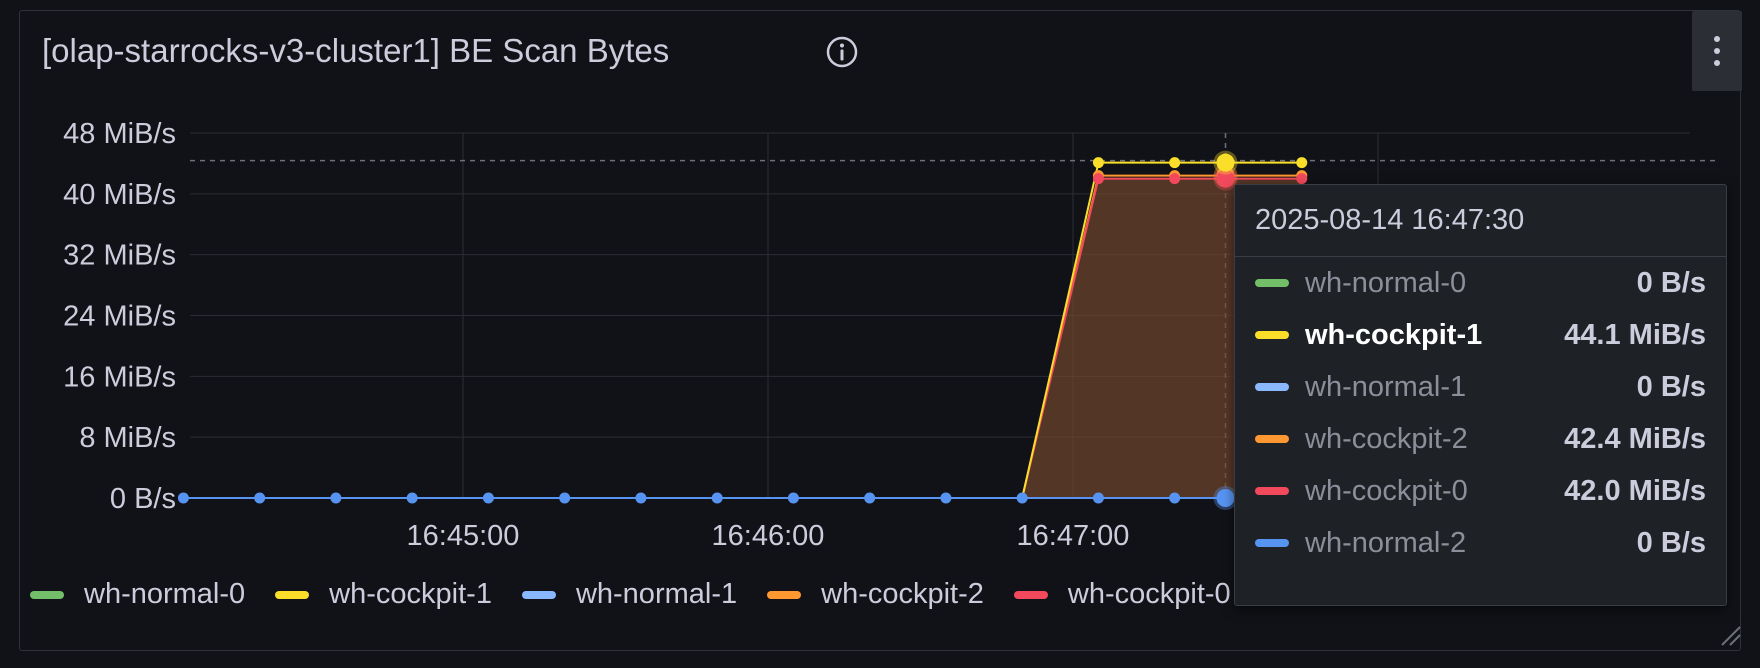 Image resolution: width=1760 pixels, height=668 pixels. What do you see at coordinates (1394, 334) in the screenshot?
I see `tooltip-series-name: wh-cockpit-1` at bounding box center [1394, 334].